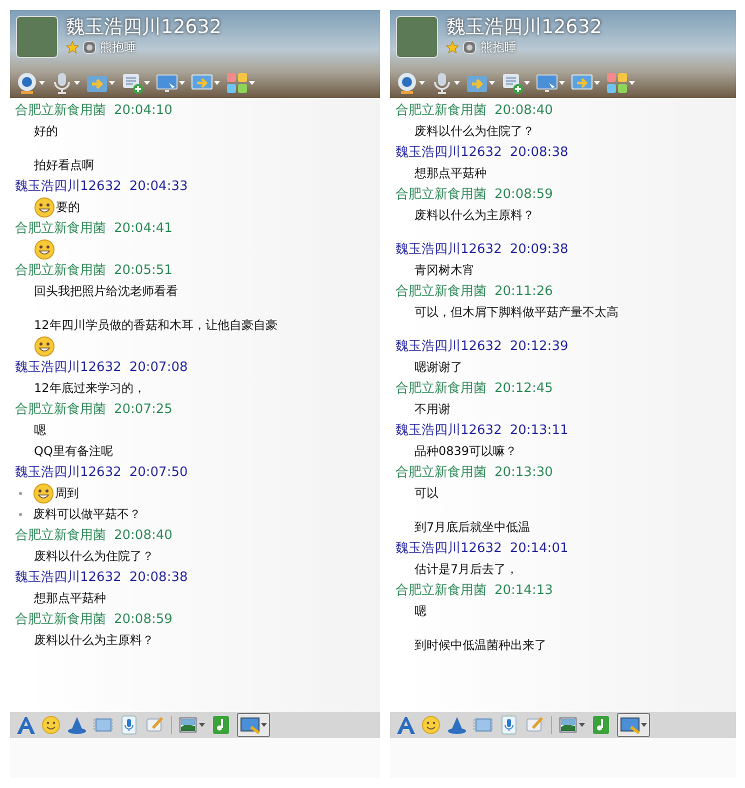 This screenshot has height=788, width=745. I want to click on message-header: 合肥立新食用菌 20:07:25, so click(94, 410).